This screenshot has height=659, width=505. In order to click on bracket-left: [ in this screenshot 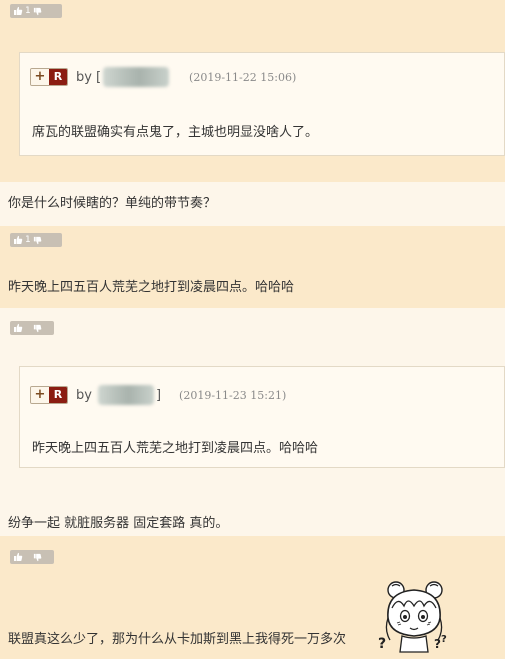, I will do `click(98, 77)`.